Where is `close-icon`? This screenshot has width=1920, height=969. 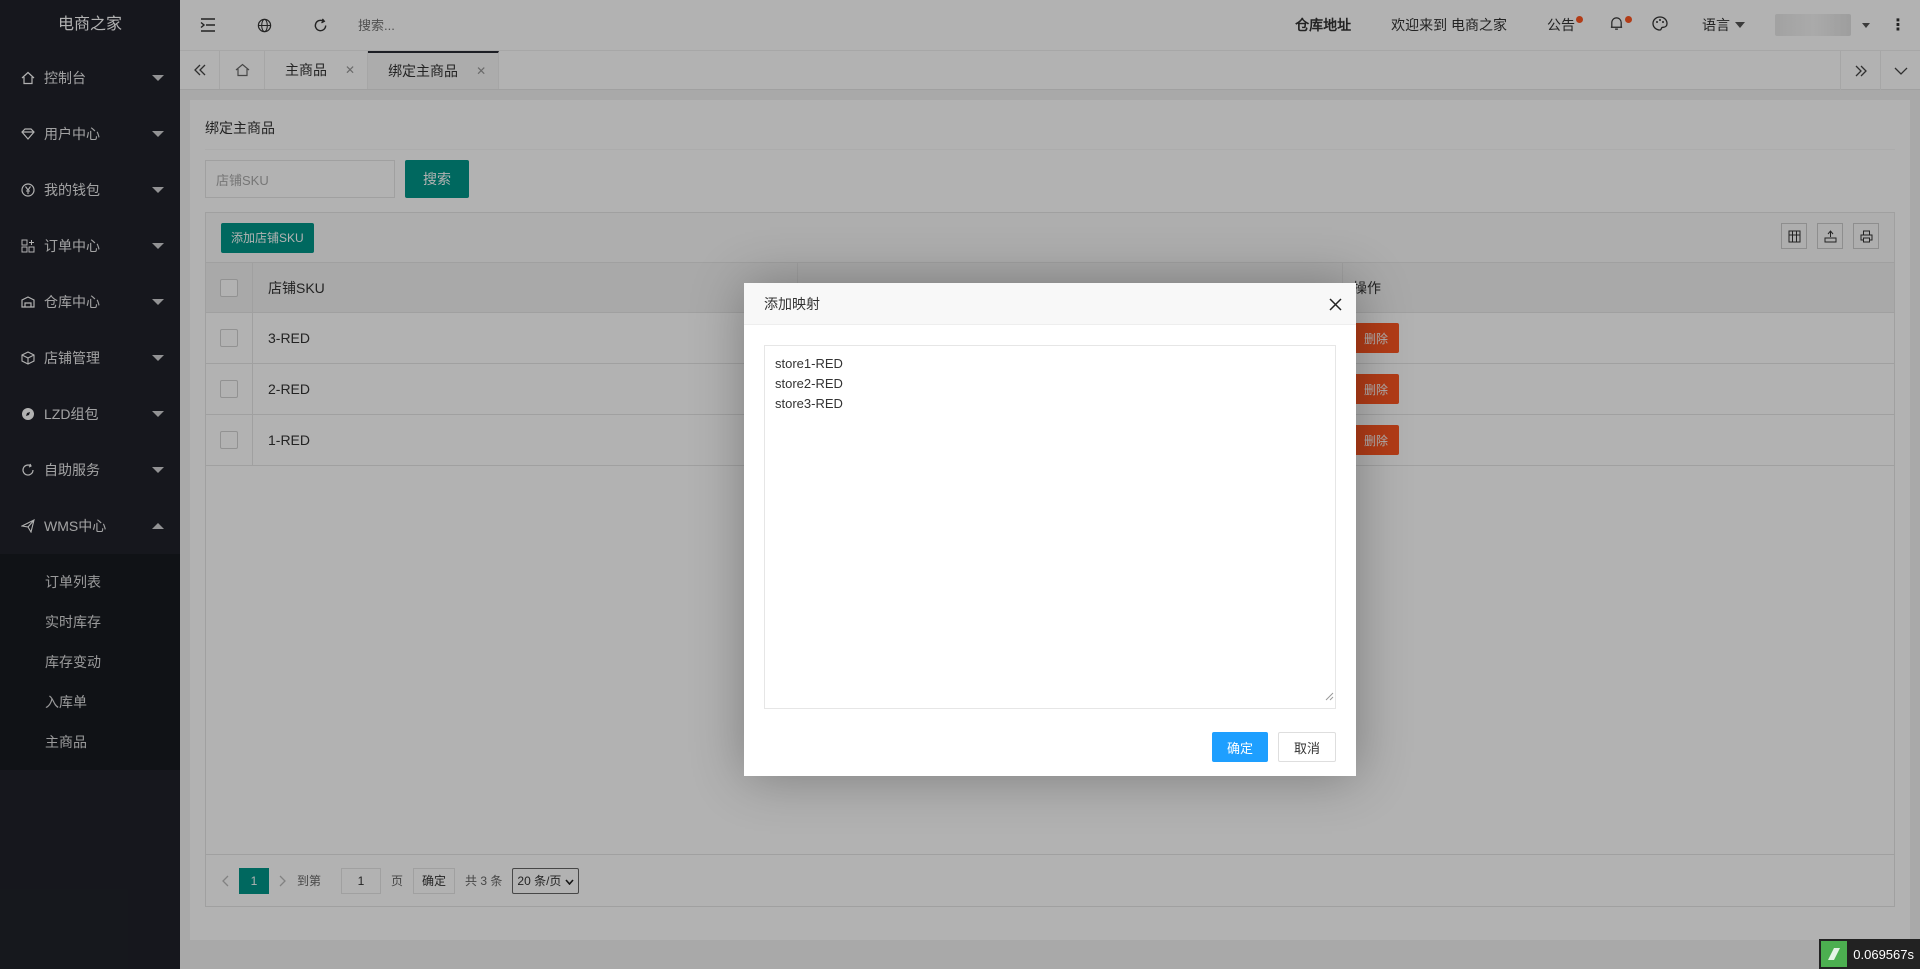
close-icon is located at coordinates (1335, 304).